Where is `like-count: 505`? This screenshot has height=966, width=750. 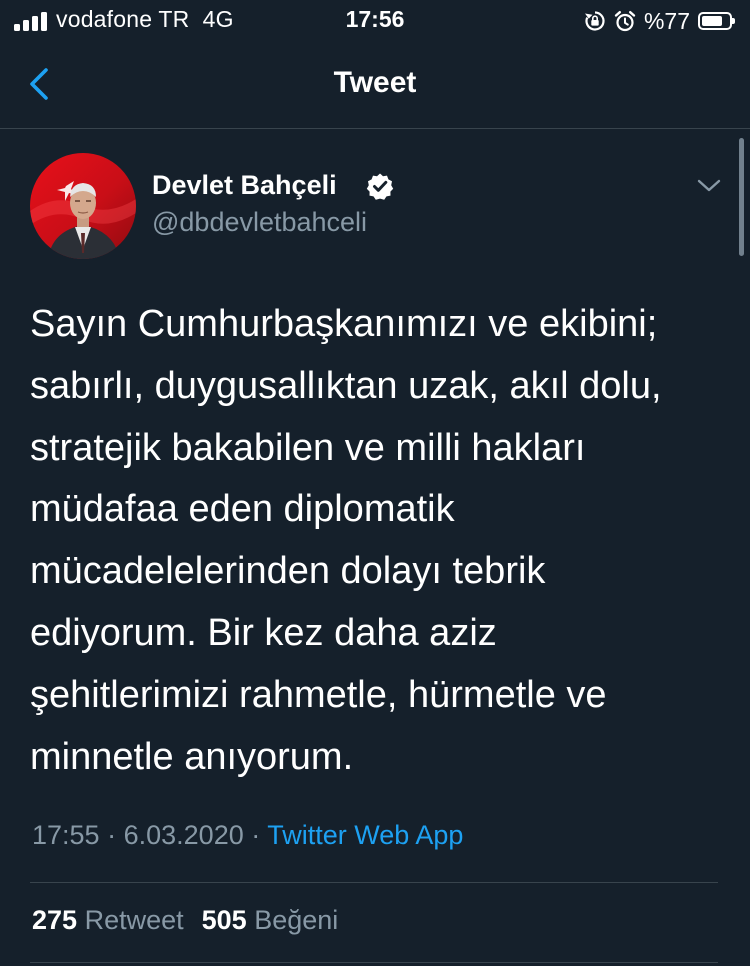
like-count: 505 is located at coordinates (224, 920).